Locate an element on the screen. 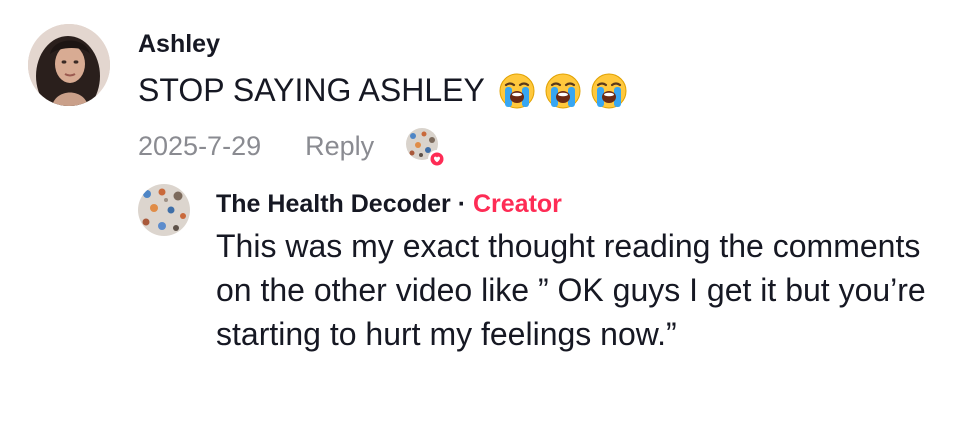 The width and height of the screenshot is (980, 428). reply-username: The Health Decoder is located at coordinates (333, 204).